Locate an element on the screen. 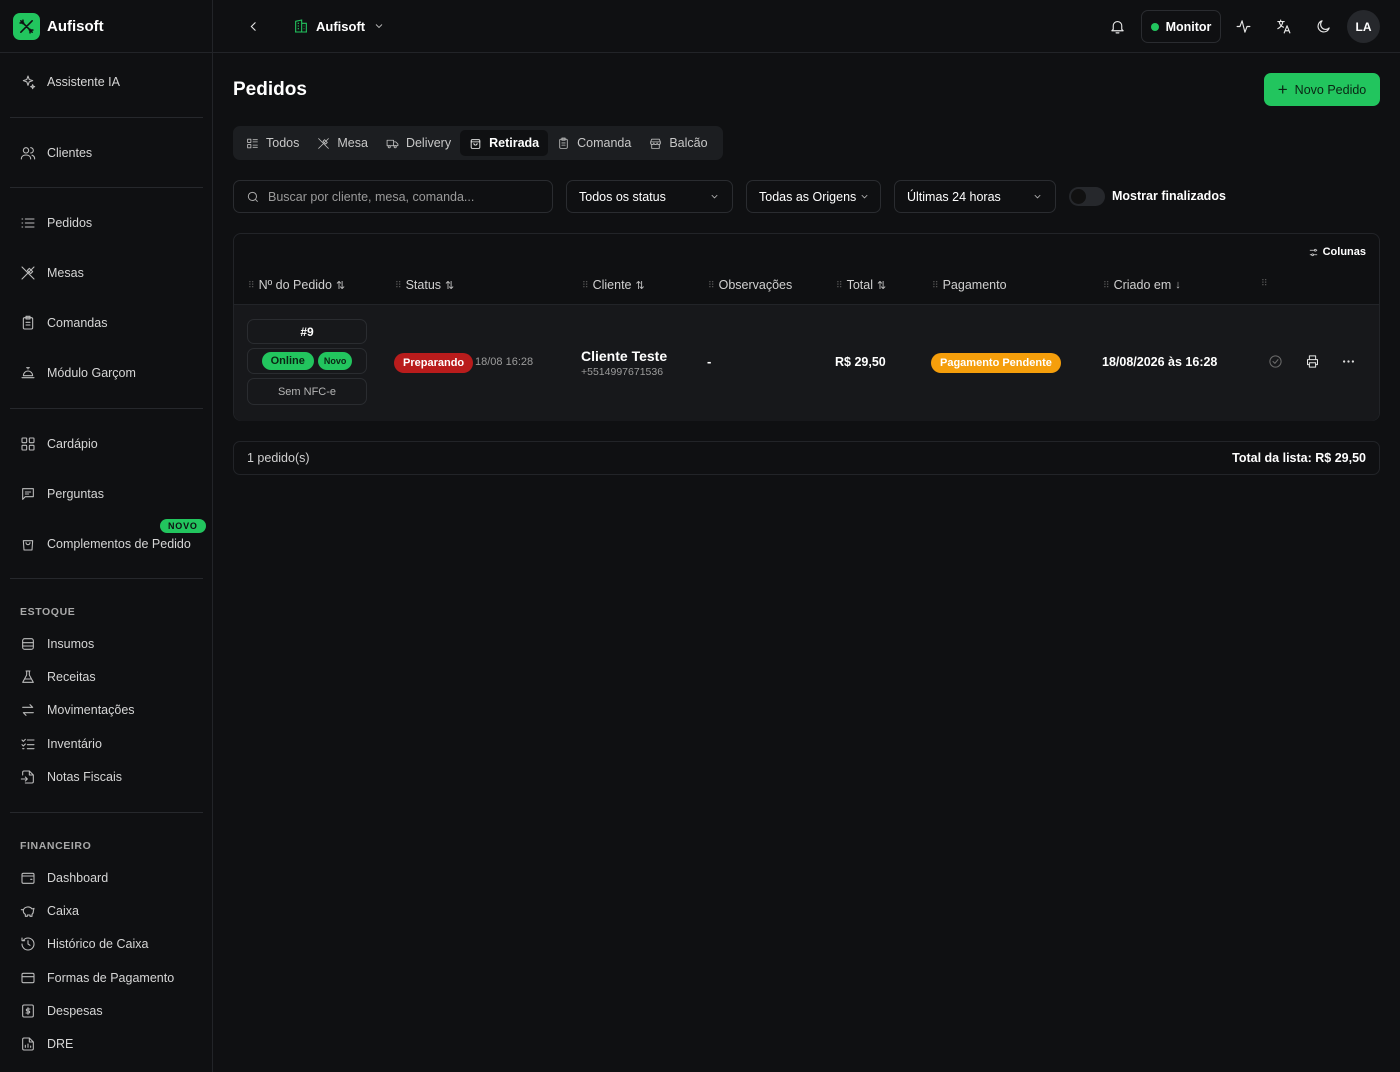 The width and height of the screenshot is (1400, 1072). theme-toggle-button is located at coordinates (1323, 26).